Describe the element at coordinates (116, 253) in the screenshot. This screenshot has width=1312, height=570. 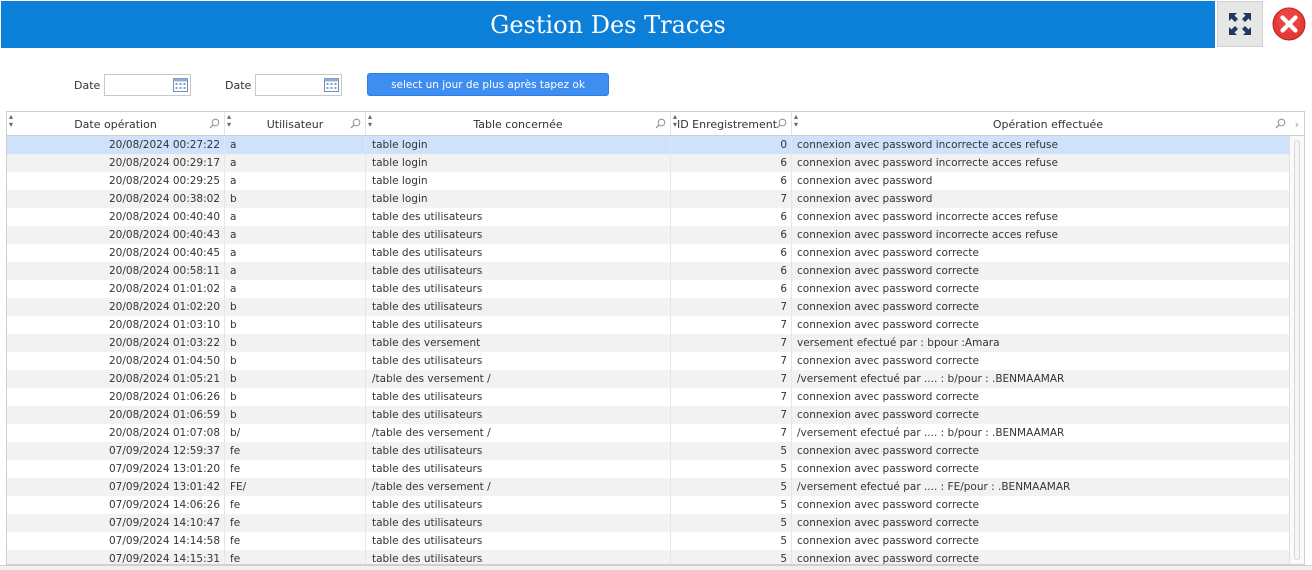
I see `cell-date: 20/08/2024 00:40:45` at that location.